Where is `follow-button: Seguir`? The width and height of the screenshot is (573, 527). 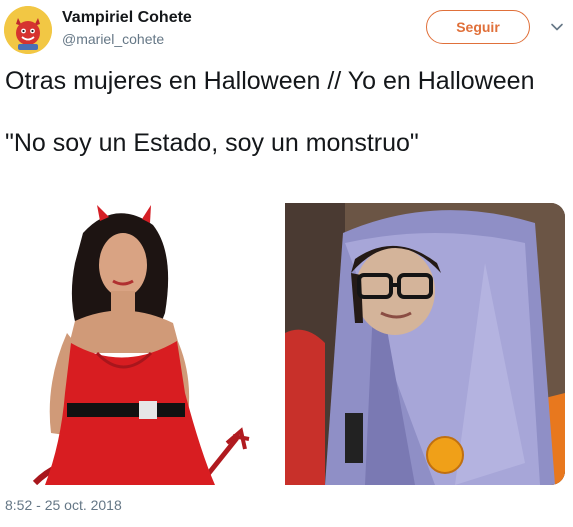
follow-button: Seguir is located at coordinates (478, 27).